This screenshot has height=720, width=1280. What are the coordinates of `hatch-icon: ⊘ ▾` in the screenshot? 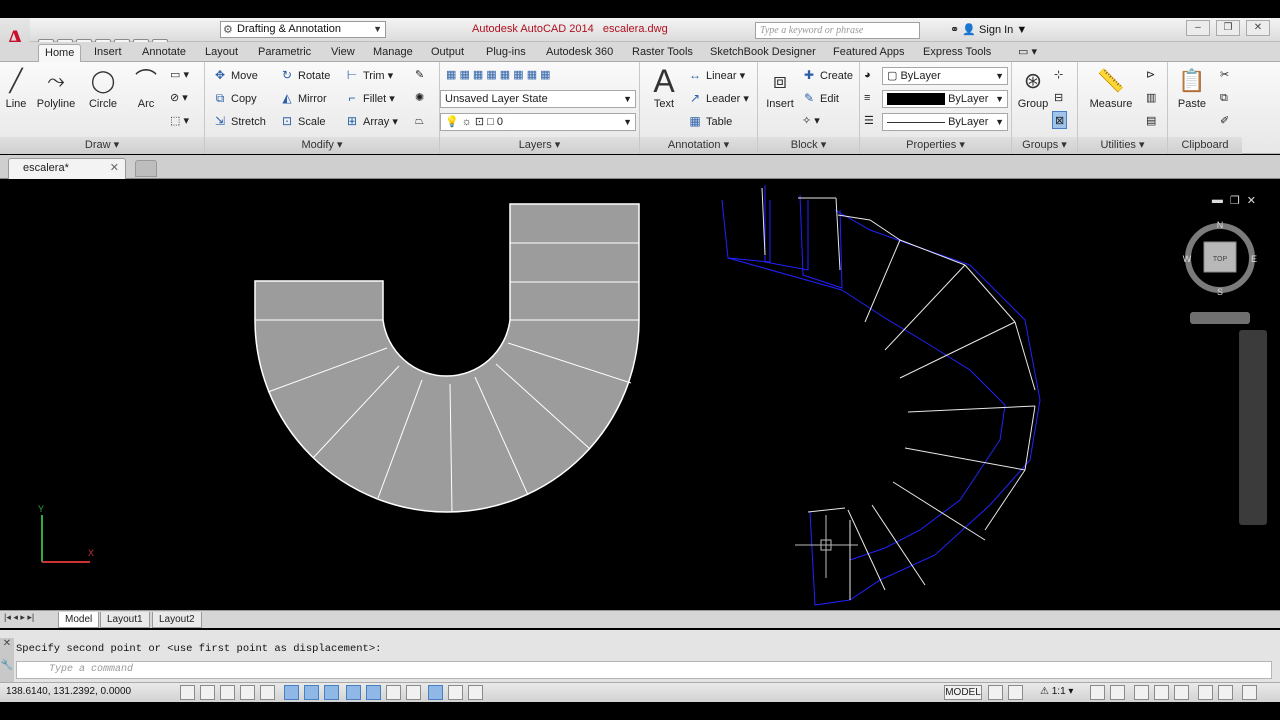 It's located at (179, 98).